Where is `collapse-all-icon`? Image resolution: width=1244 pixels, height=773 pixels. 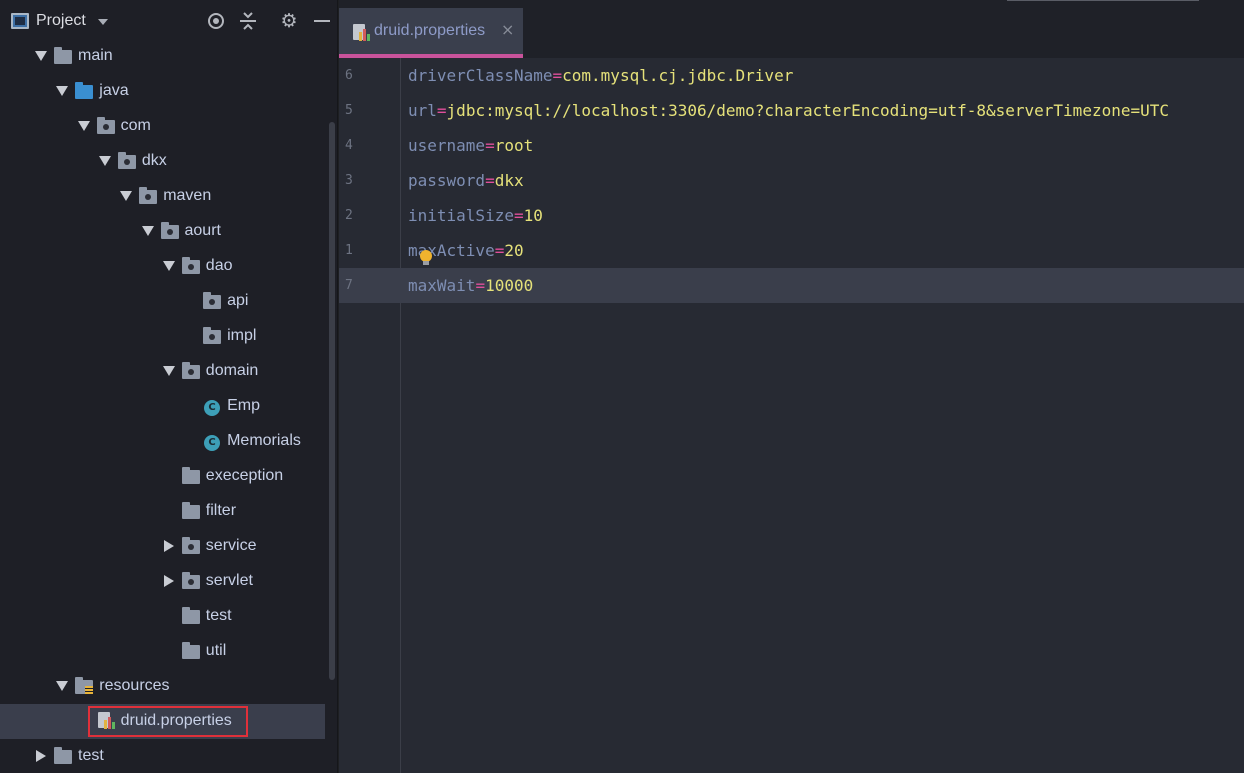
collapse-all-icon is located at coordinates (248, 21).